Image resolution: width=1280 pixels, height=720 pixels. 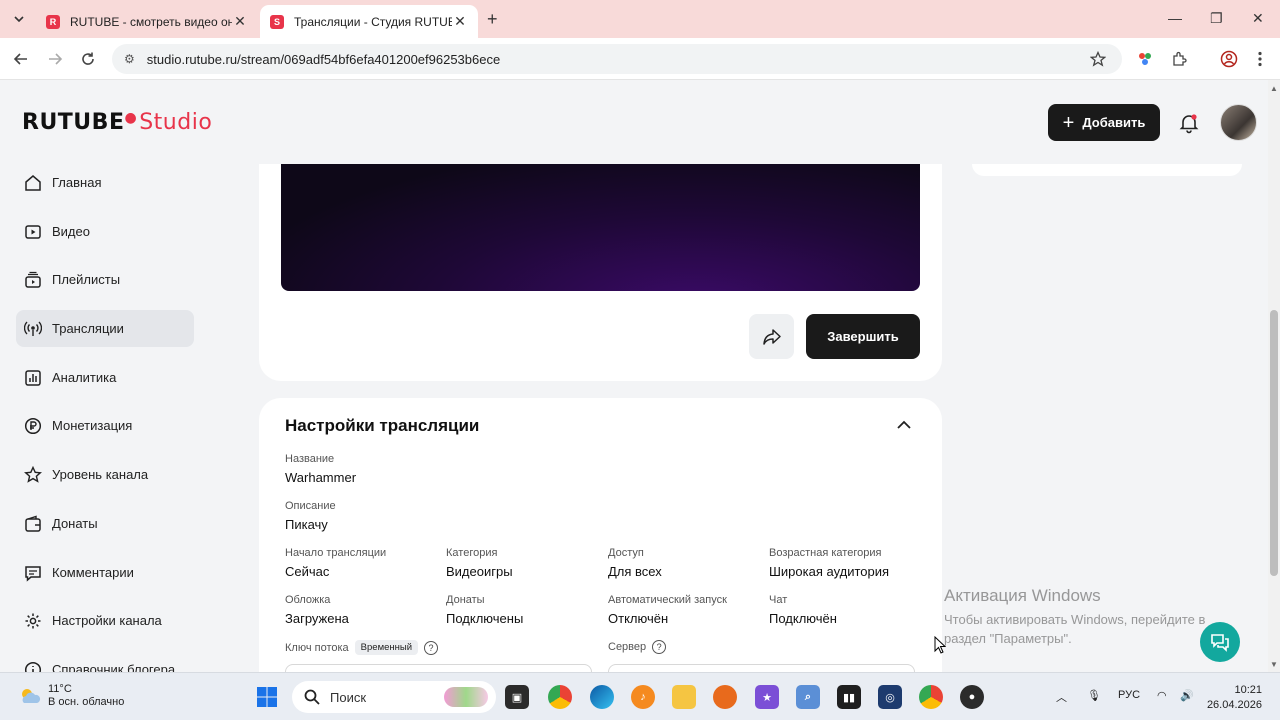 I want to click on sidebar-item-label: Трансляции, so click(x=88, y=328).